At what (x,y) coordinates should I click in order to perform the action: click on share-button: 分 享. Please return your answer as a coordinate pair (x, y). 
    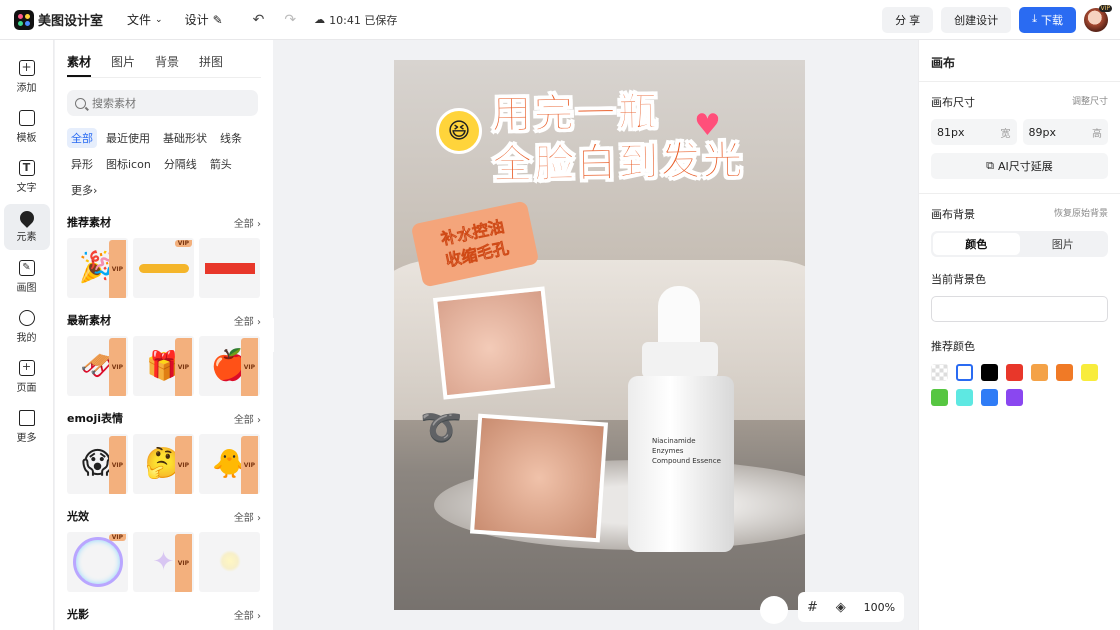
    Looking at the image, I should click on (908, 19).